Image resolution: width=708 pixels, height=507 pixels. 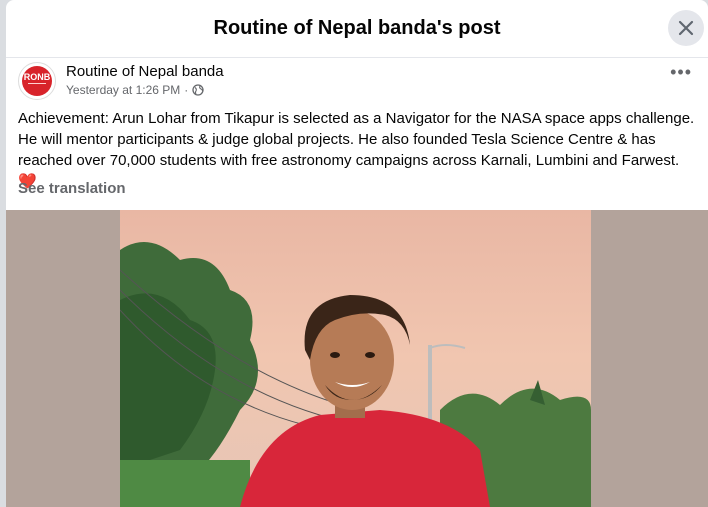 I want to click on avatar: RONB, so click(x=37, y=81).